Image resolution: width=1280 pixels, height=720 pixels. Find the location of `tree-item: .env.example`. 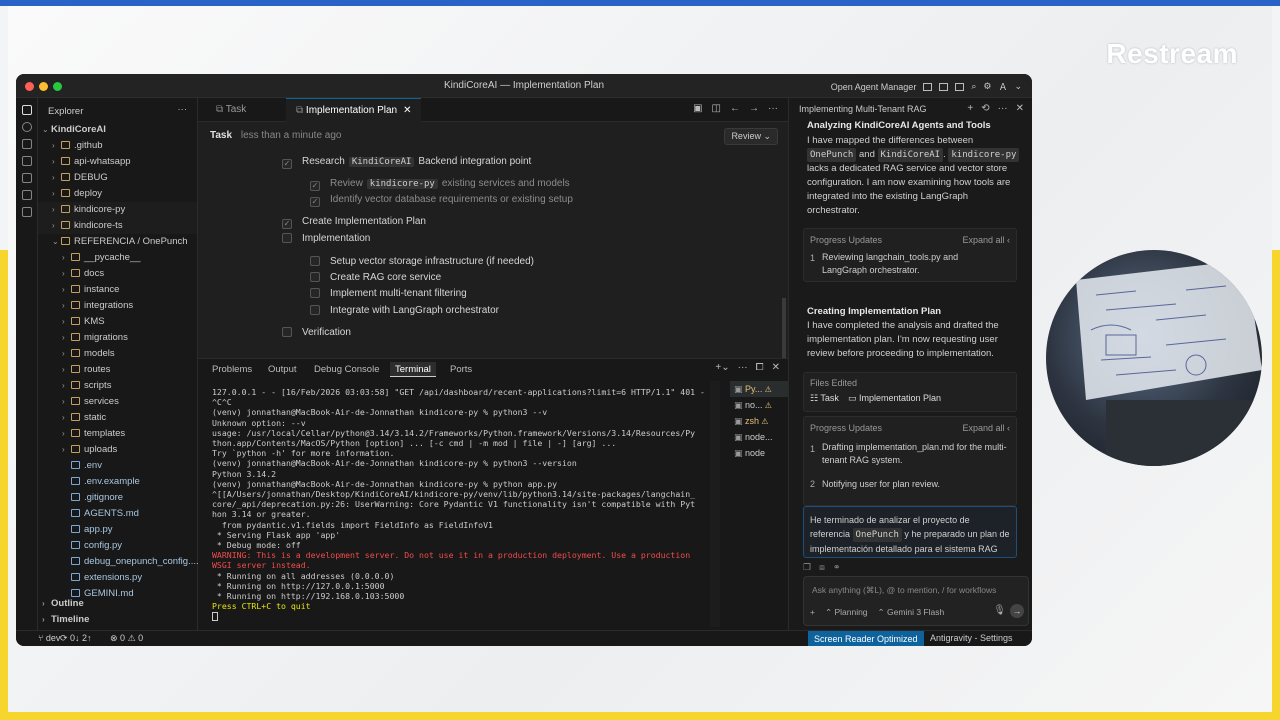

tree-item: .env.example is located at coordinates (117, 482).